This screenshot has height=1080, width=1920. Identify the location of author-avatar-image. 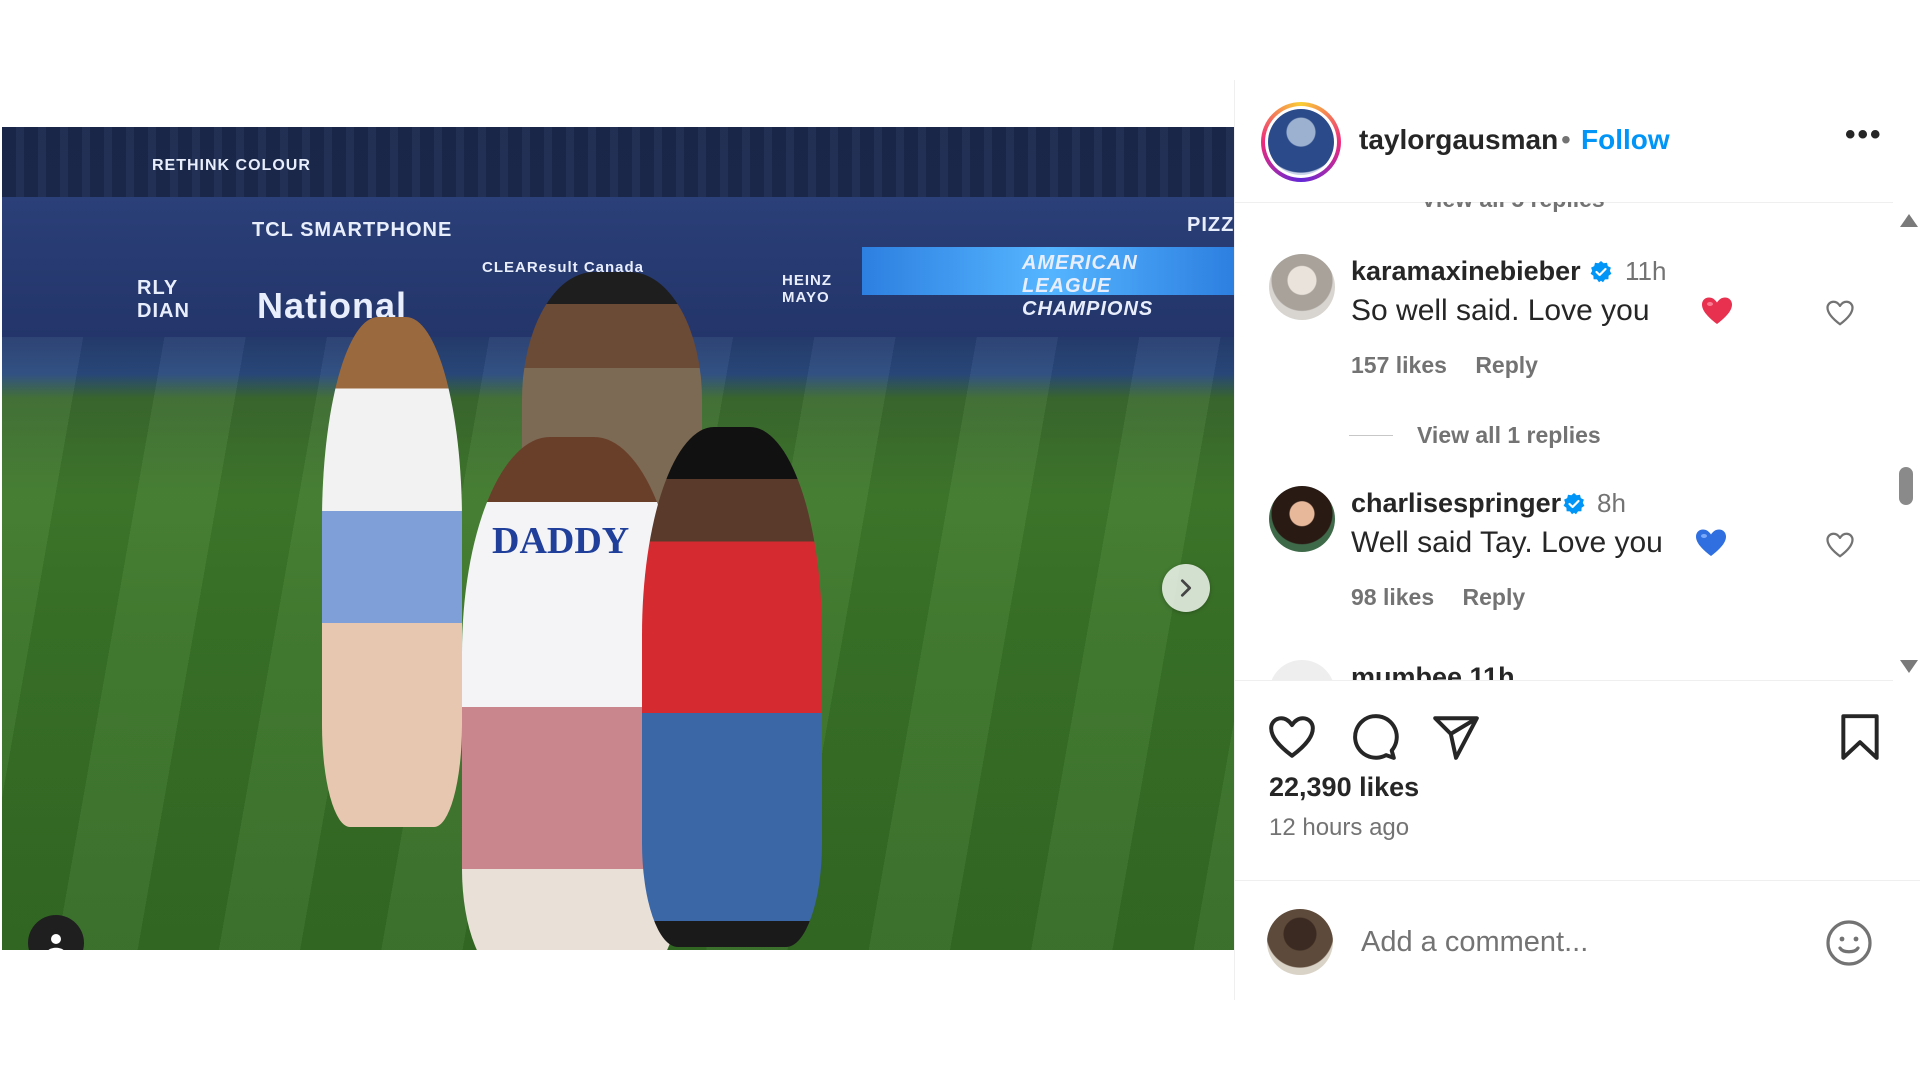
(1301, 142).